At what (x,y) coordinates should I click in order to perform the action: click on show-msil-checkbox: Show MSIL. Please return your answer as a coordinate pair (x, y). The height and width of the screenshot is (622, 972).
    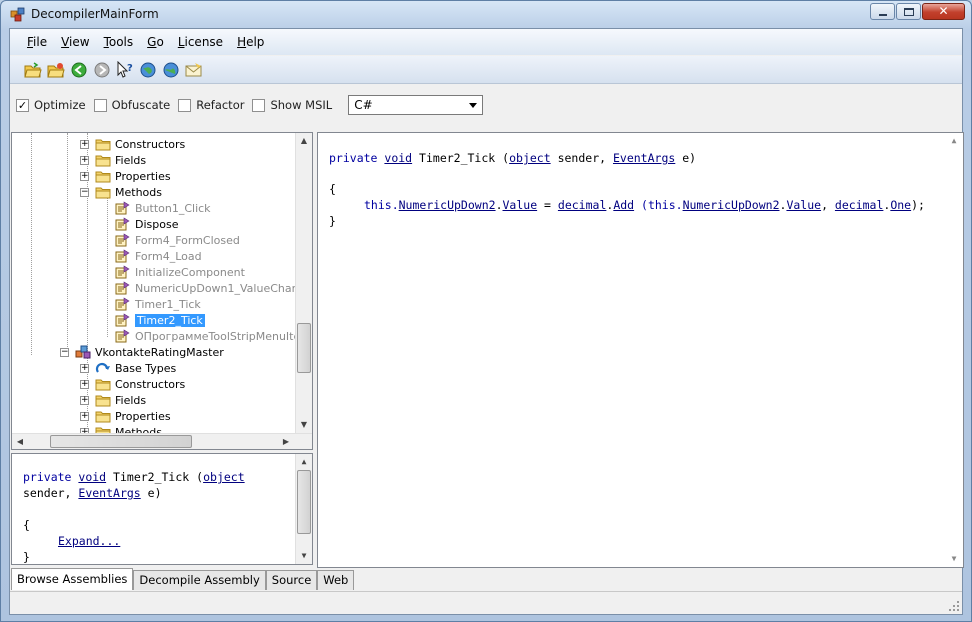
    Looking at the image, I should click on (292, 105).